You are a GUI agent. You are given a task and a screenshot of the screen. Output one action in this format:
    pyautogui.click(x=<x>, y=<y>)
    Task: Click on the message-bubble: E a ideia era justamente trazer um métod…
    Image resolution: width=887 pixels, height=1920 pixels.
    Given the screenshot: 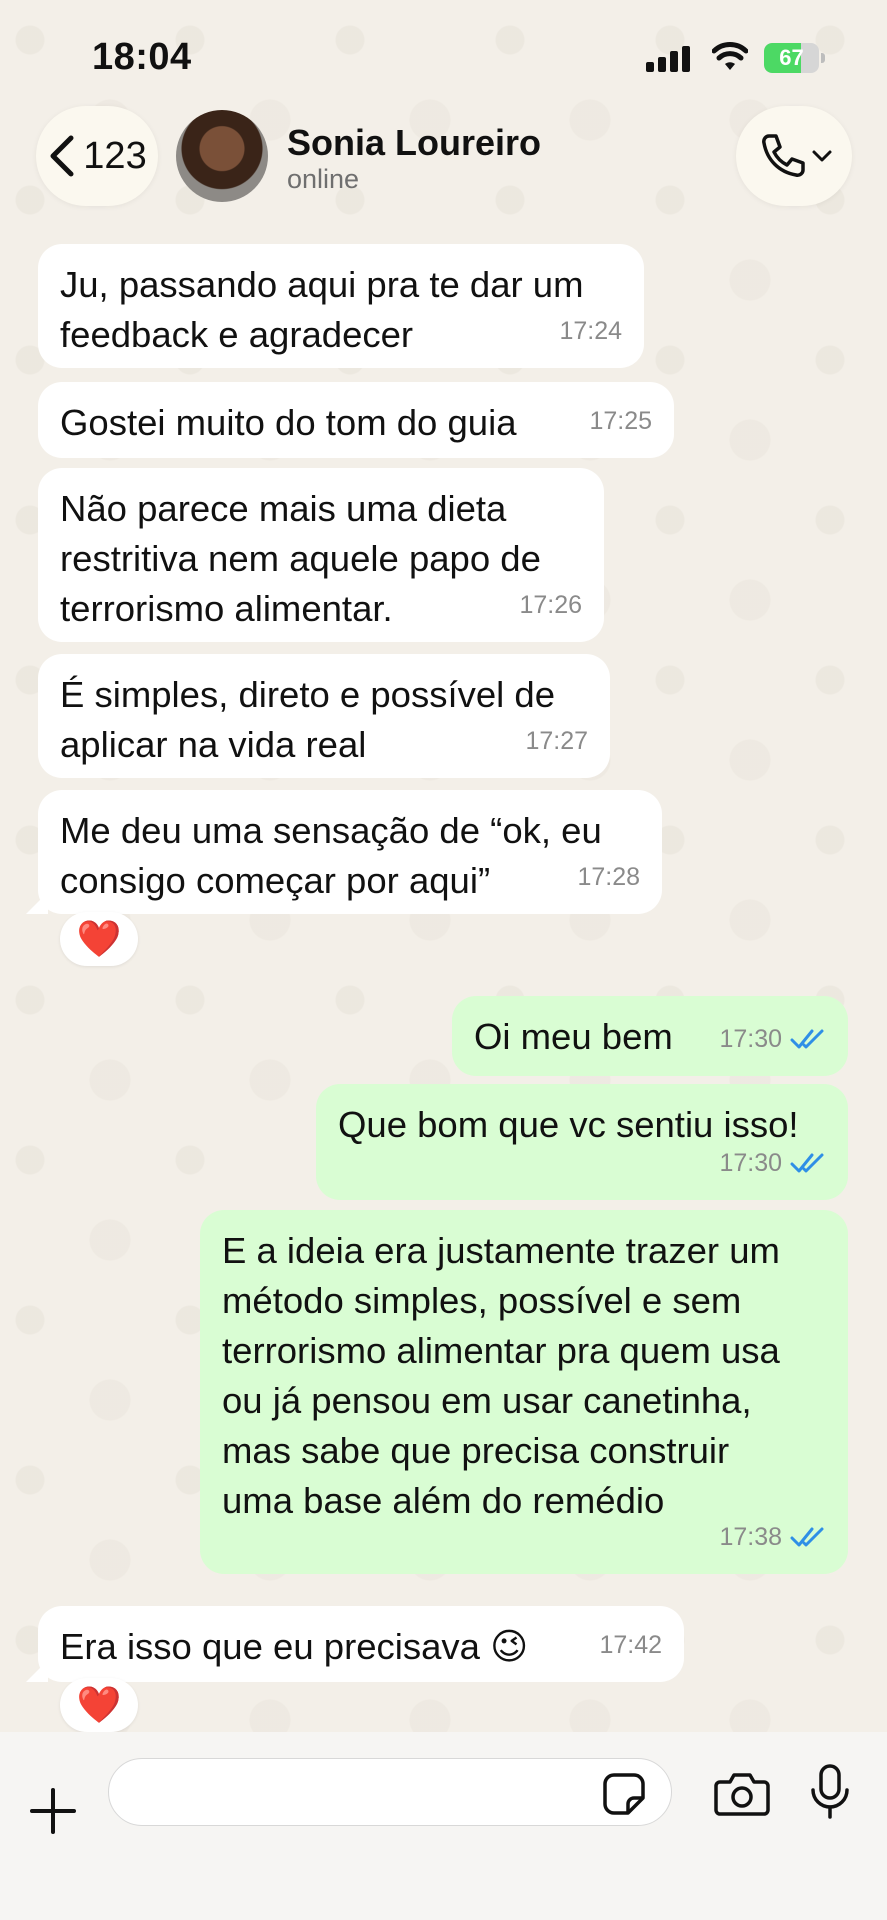 What is the action you would take?
    pyautogui.click(x=524, y=1392)
    